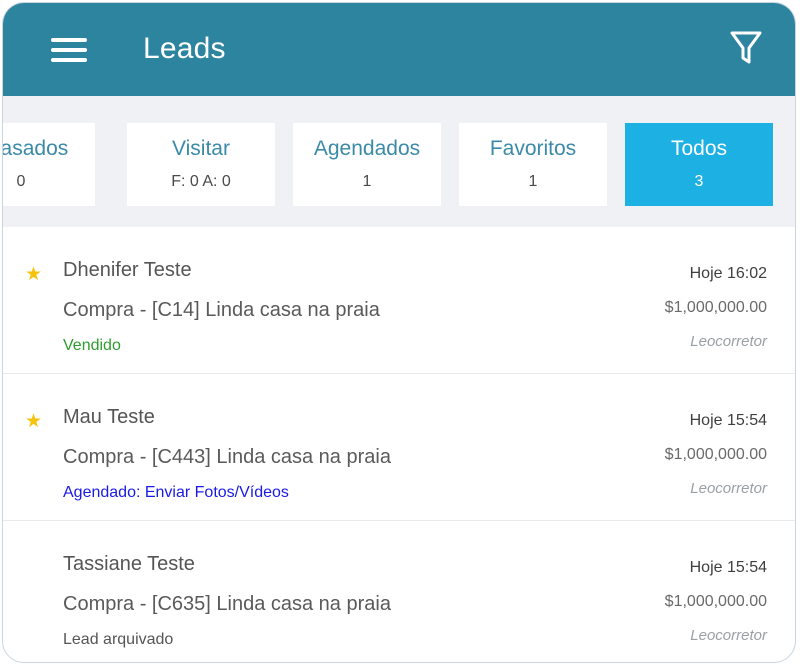 The height and width of the screenshot is (667, 800). Describe the element at coordinates (699, 164) in the screenshot. I see `tab-todos: Todos 3` at that location.